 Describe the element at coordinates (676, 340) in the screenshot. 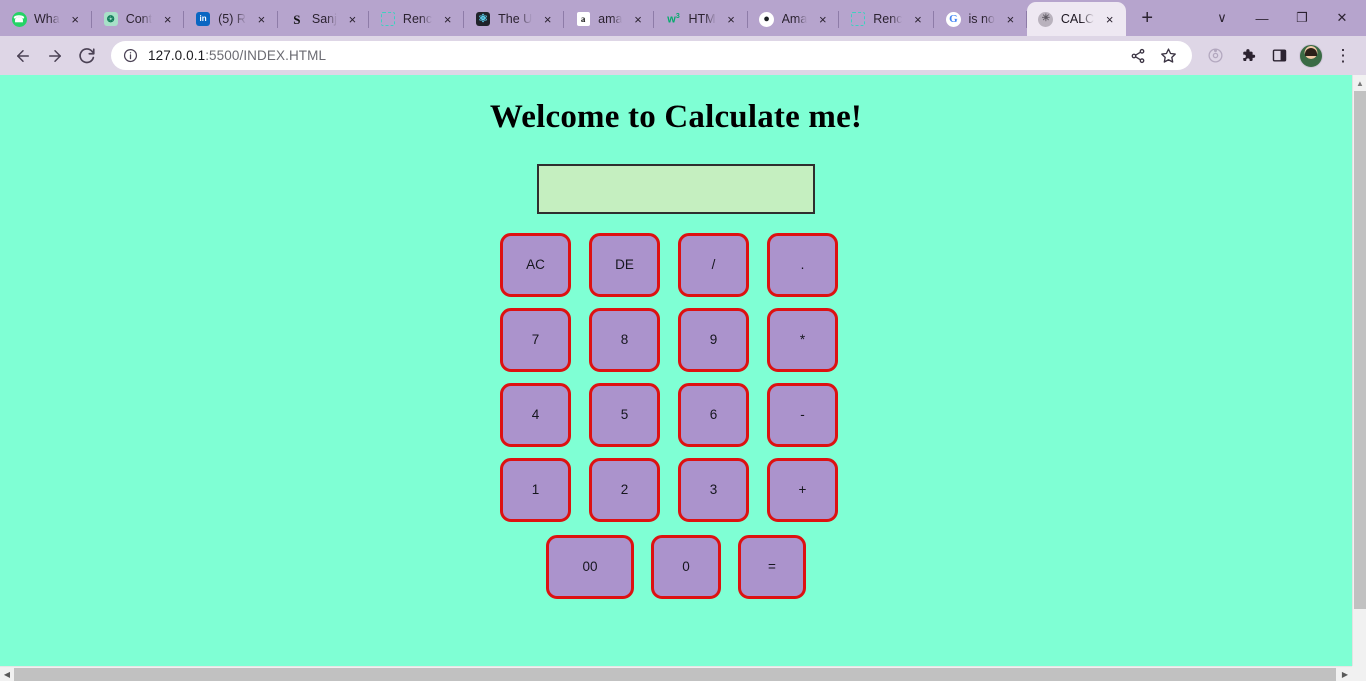

I see `keypad-row: 7 8 9 *` at that location.